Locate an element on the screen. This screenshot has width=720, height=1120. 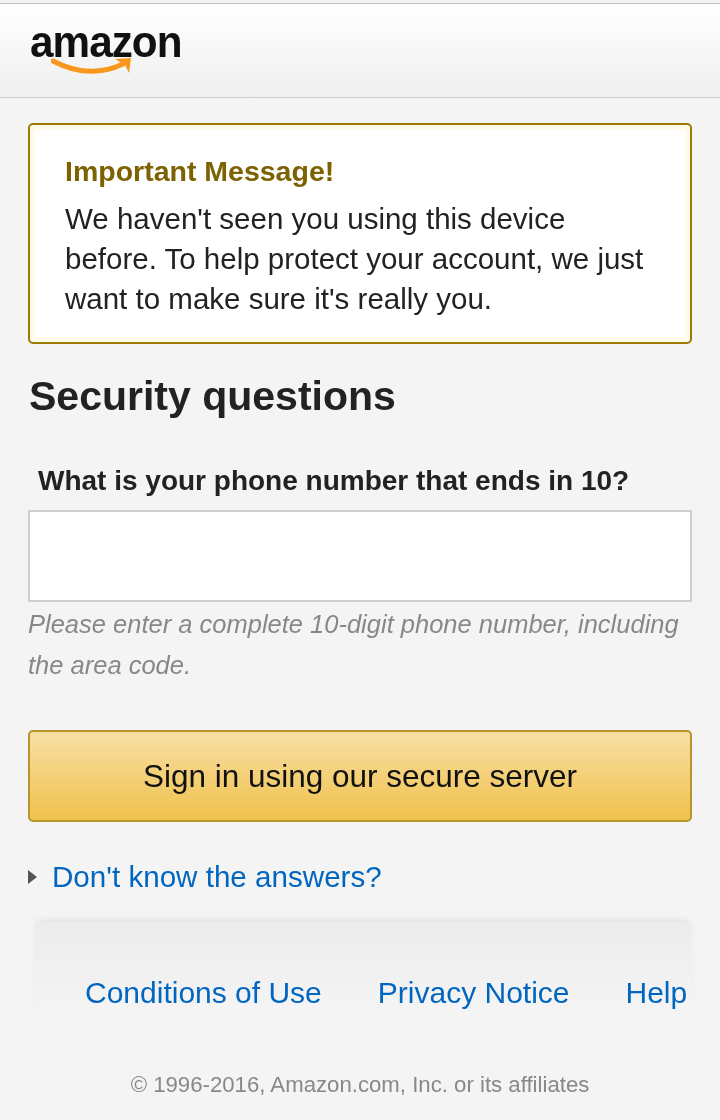
question-label: What is your phone number that ends in 10? is located at coordinates (334, 481).